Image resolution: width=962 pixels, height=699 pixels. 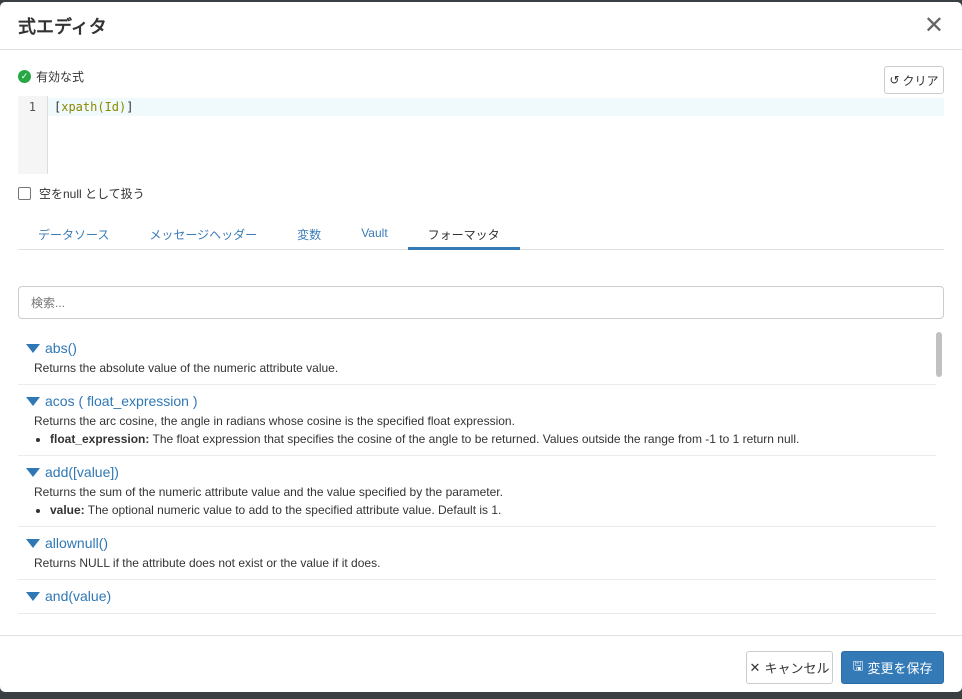 What do you see at coordinates (894, 80) in the screenshot?
I see `undo-icon: ↺` at bounding box center [894, 80].